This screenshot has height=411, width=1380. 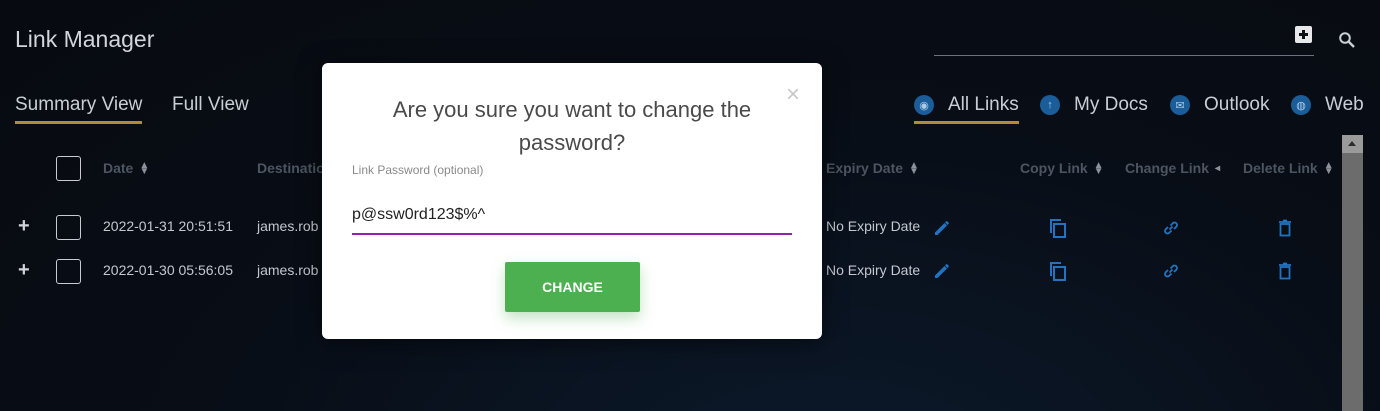 I want to click on filter-web: ◍ Web, so click(x=1327, y=107).